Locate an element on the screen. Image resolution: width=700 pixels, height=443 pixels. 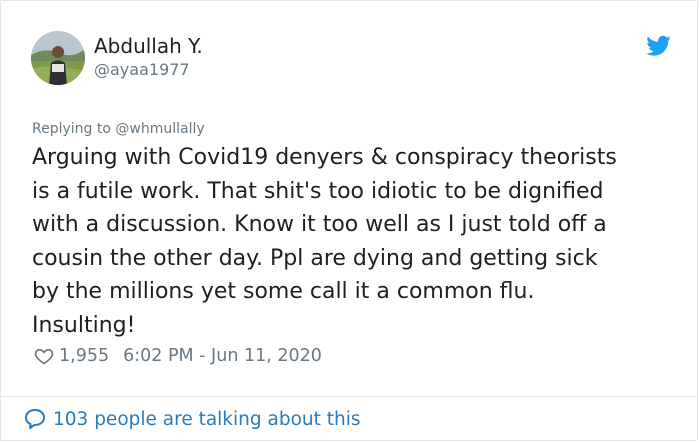
avatar is located at coordinates (58, 58).